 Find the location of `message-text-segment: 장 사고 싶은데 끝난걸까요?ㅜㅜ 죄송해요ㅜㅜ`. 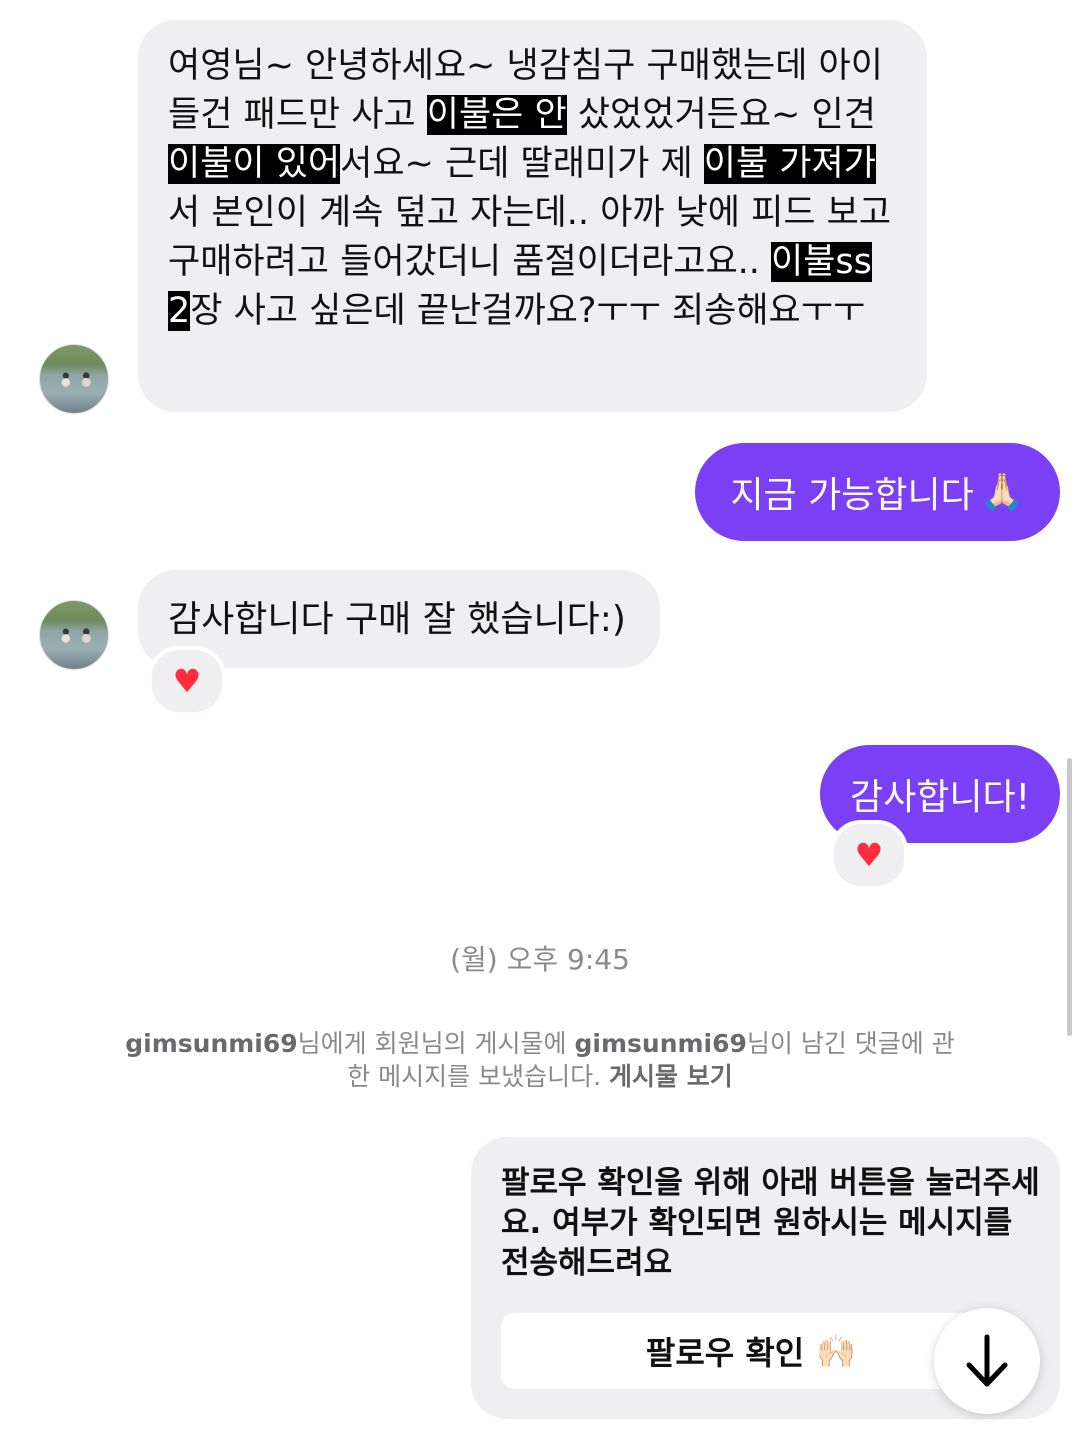

message-text-segment: 장 사고 싶은데 끝난걸까요?ㅜㅜ 죄송해요ㅜㅜ is located at coordinates (528, 311).